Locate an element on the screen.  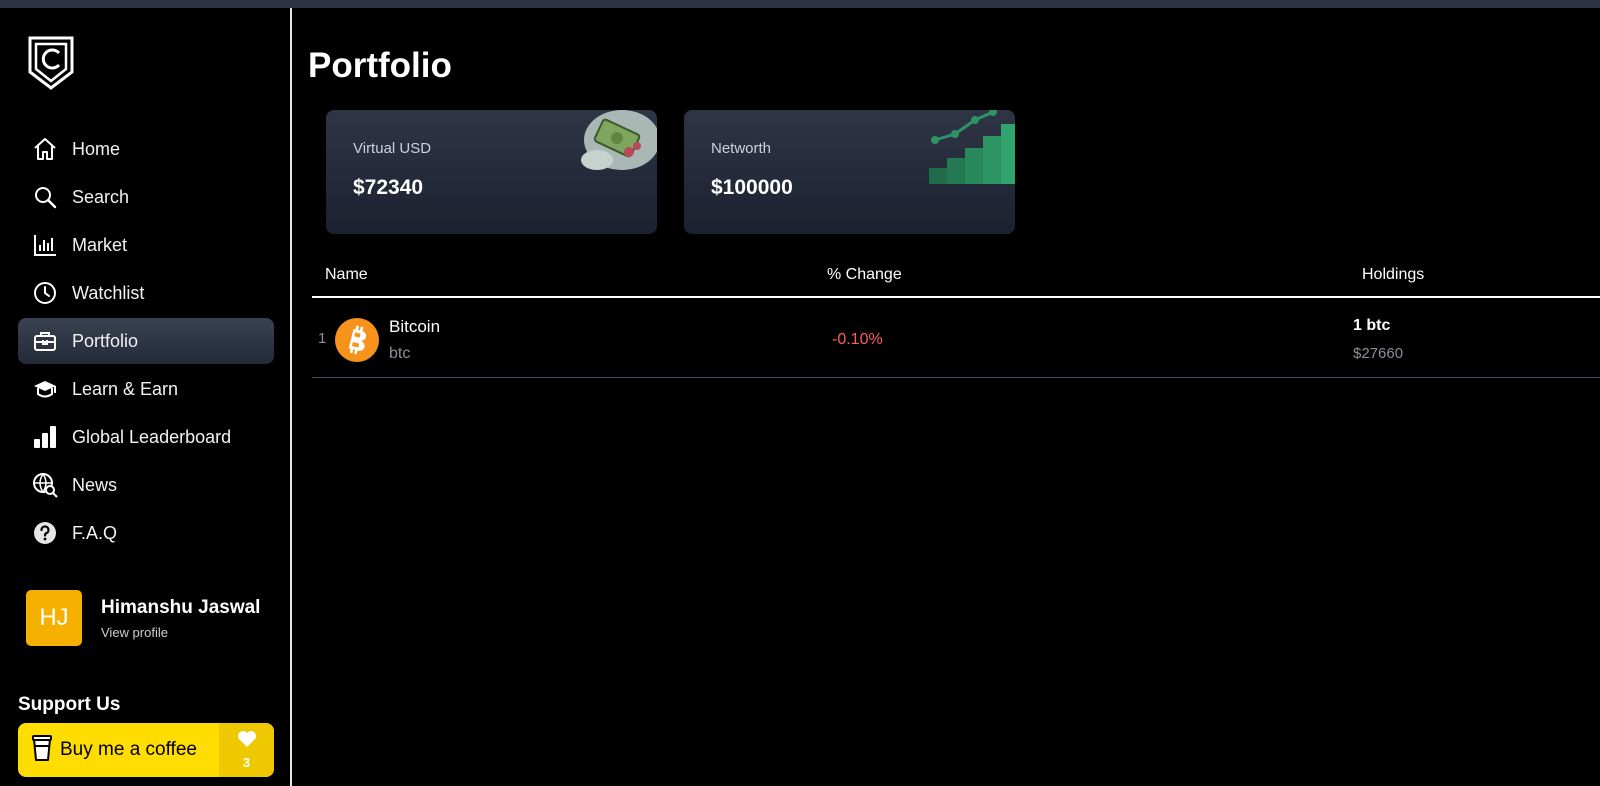
app-logo is located at coordinates (51, 63).